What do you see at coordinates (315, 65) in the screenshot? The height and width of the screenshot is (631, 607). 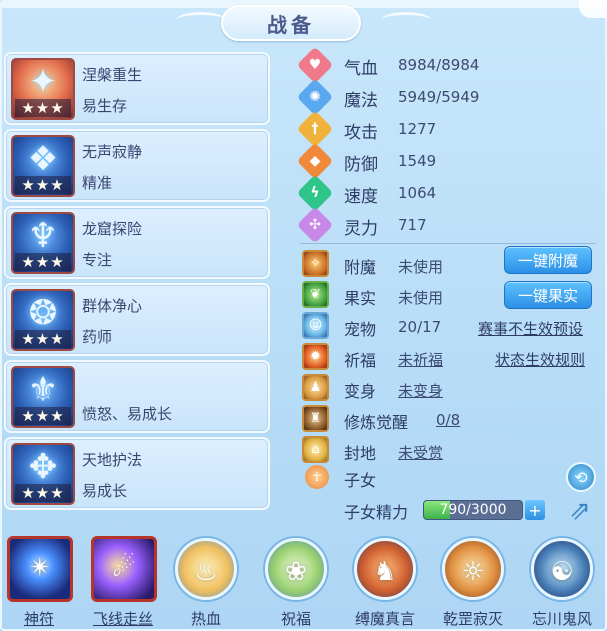 I see `heart-icon: ♥` at bounding box center [315, 65].